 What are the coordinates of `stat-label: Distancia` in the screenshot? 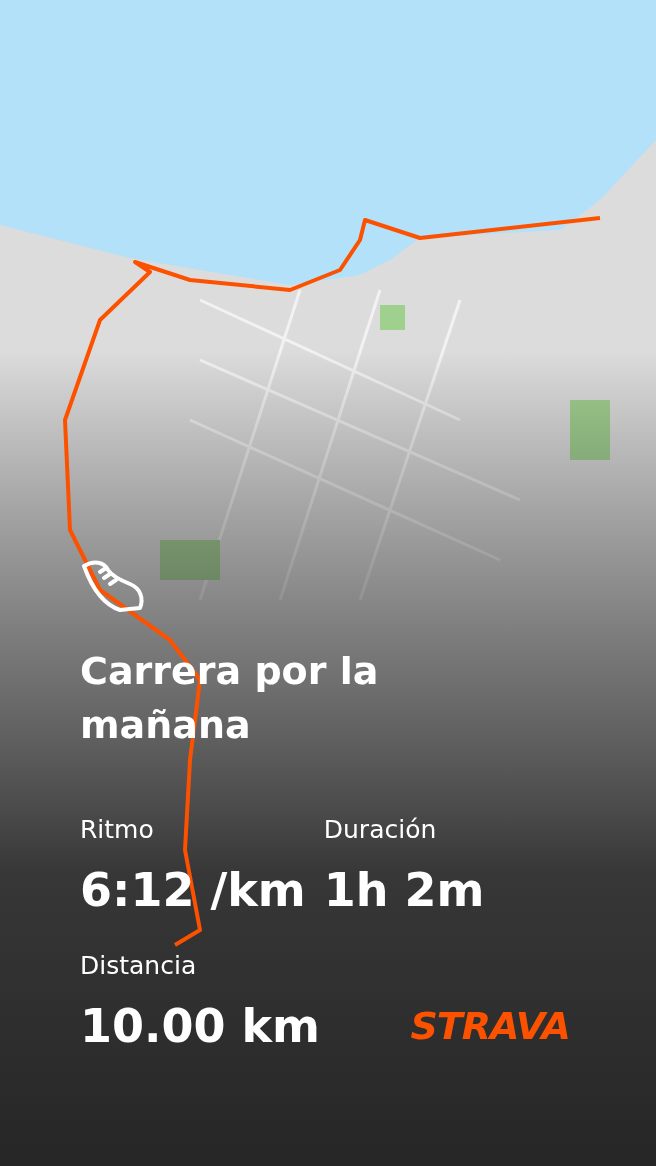 It's located at (139, 966).